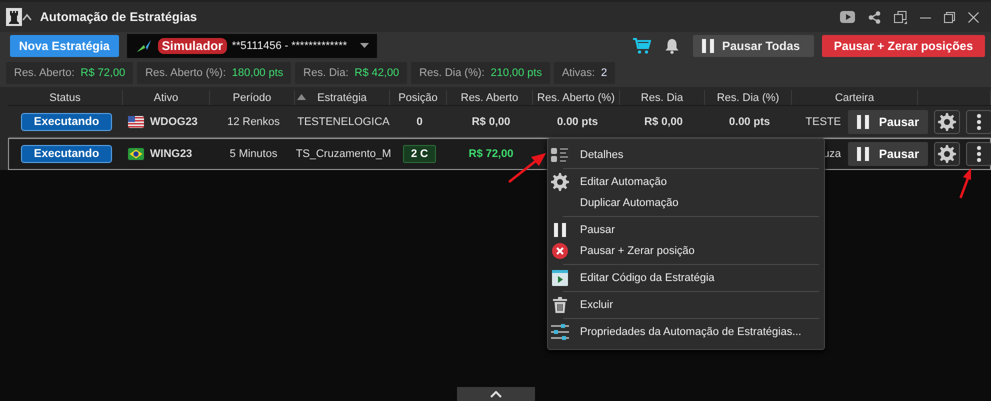 This screenshot has height=401, width=991. I want to click on collapse-button, so click(495, 394).